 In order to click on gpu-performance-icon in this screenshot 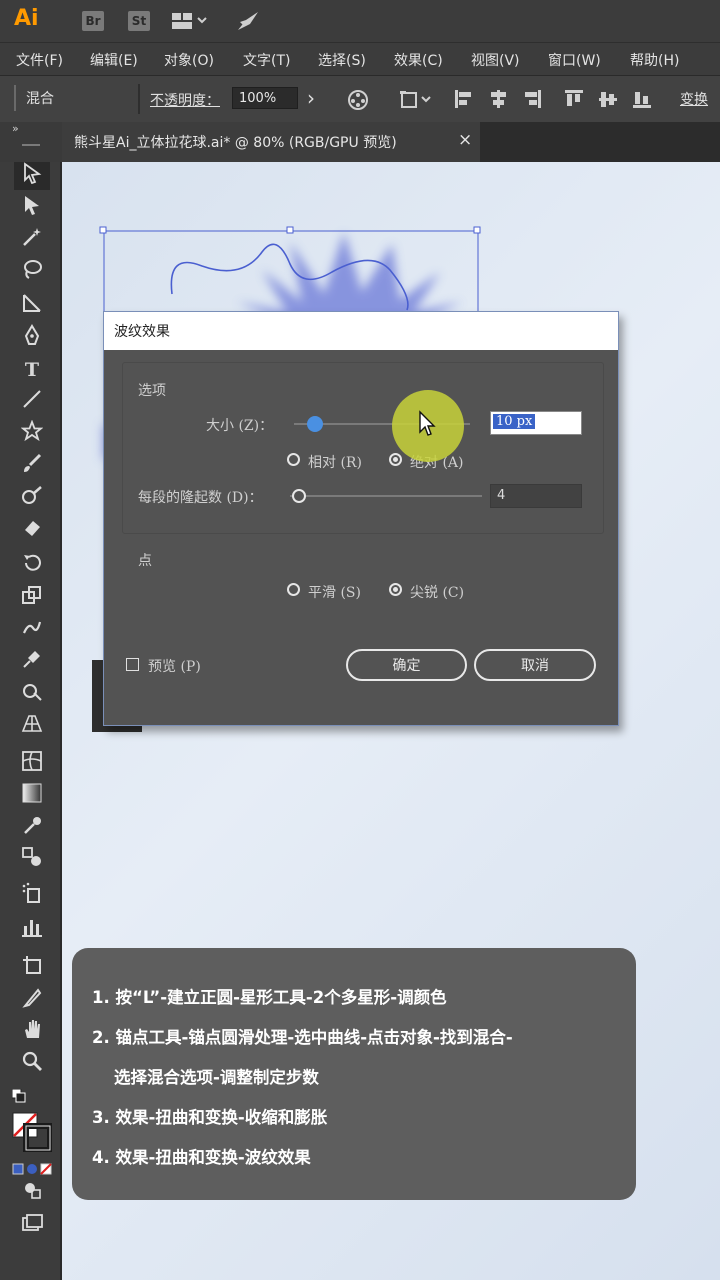, I will do `click(248, 21)`.